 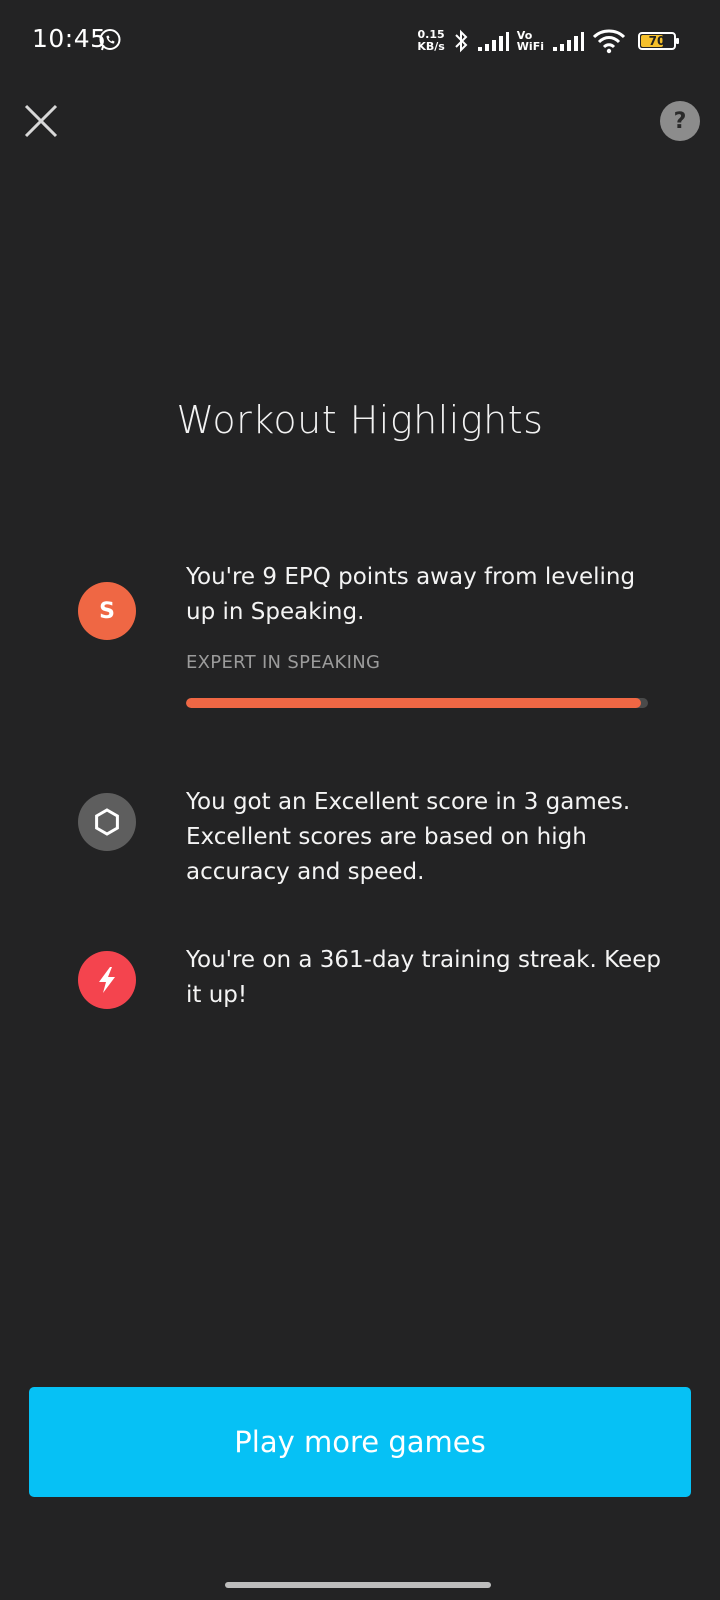 I want to click on speaking-icon-letter: S, so click(x=107, y=611).